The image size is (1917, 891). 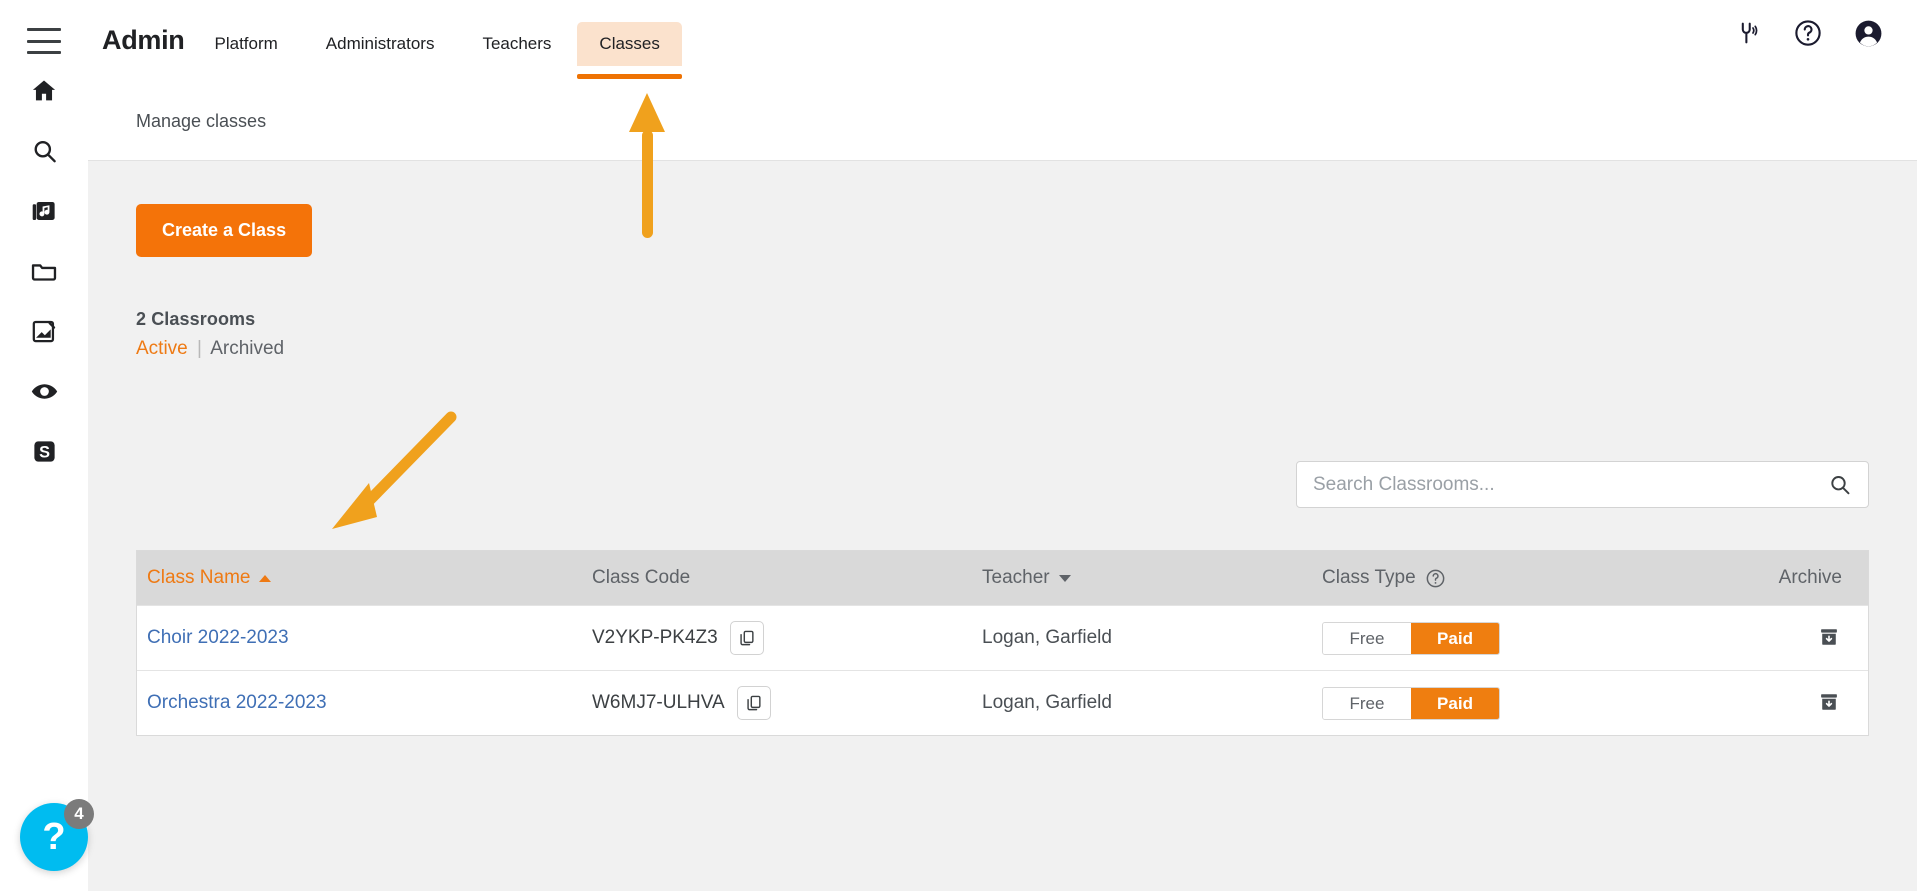 I want to click on filter-active: Active, so click(x=162, y=348).